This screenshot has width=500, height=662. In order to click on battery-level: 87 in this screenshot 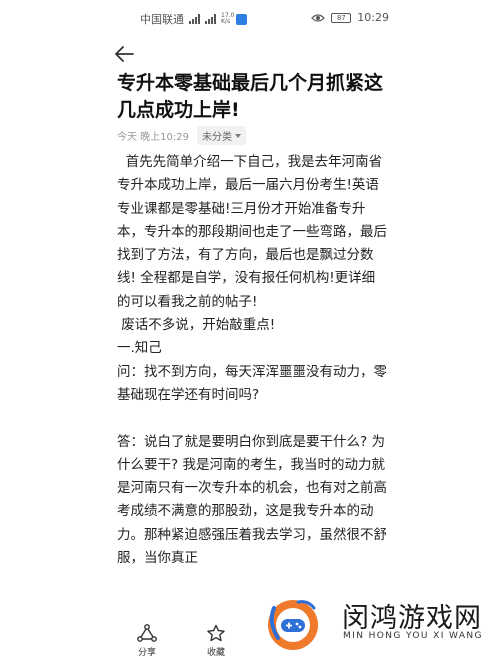, I will do `click(341, 17)`.